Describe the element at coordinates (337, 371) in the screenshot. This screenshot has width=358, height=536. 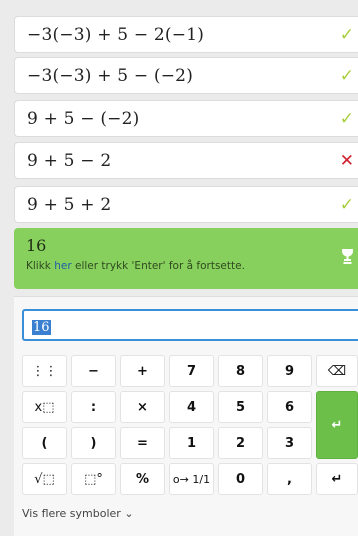
I see `backspace-key: ⌫` at that location.